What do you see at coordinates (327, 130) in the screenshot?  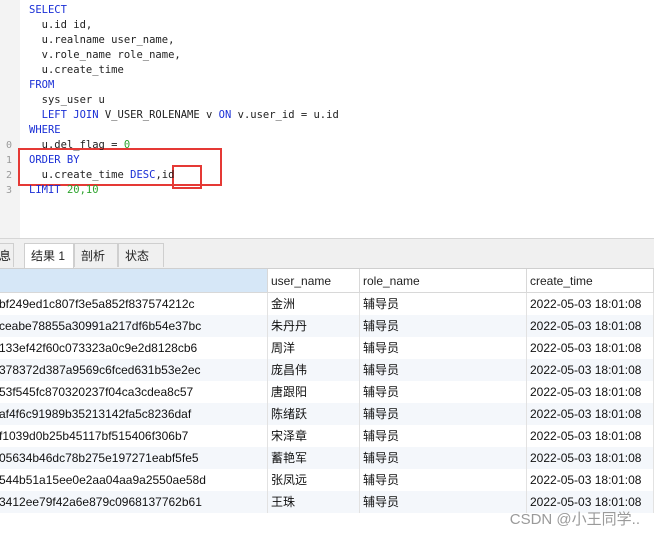 I see `sql-line: WHERE` at bounding box center [327, 130].